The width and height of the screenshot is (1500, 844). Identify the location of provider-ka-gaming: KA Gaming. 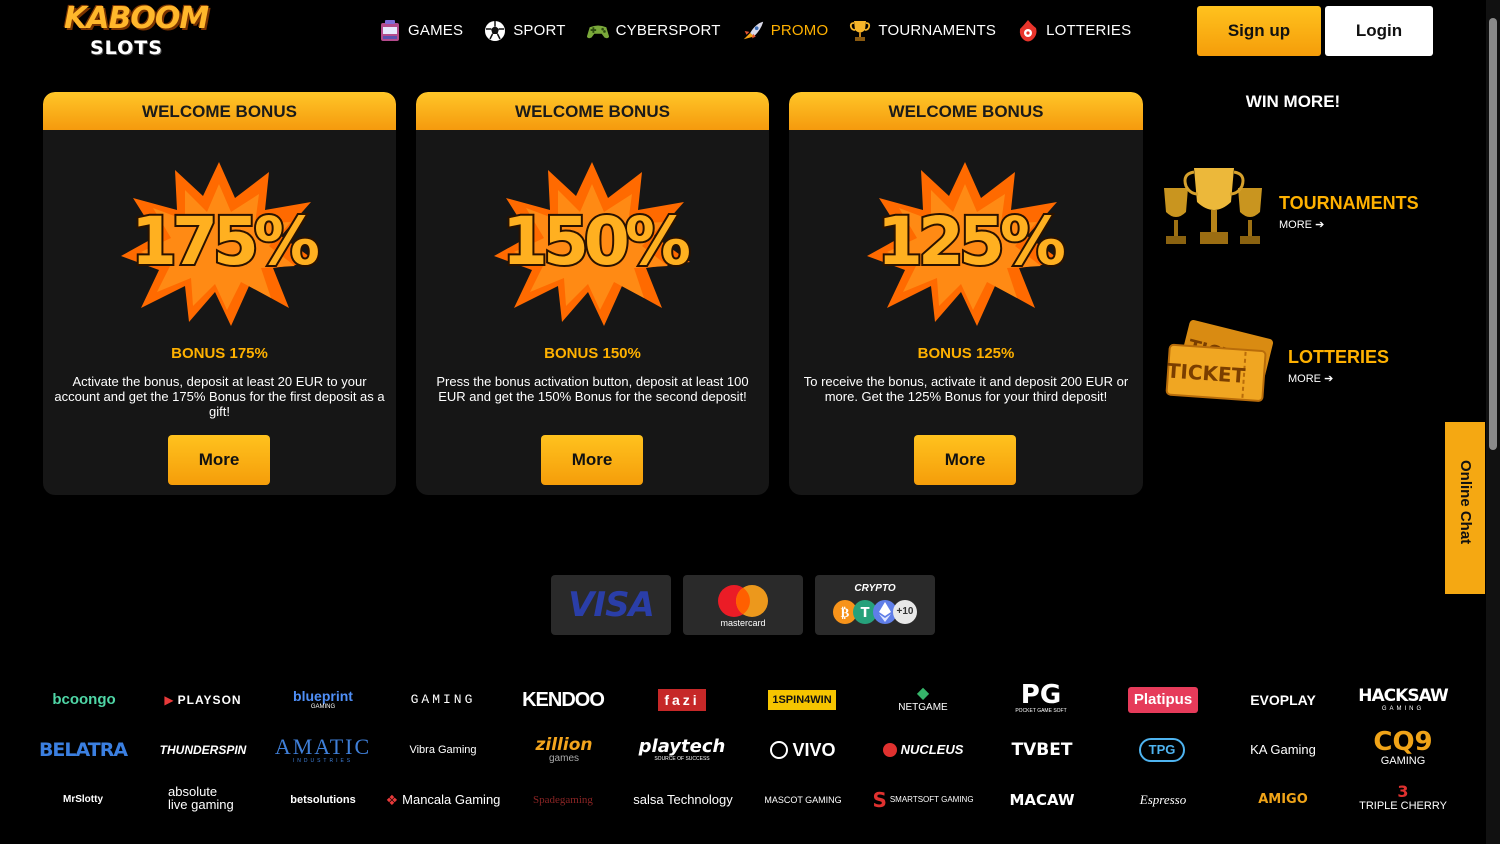
(1283, 750).